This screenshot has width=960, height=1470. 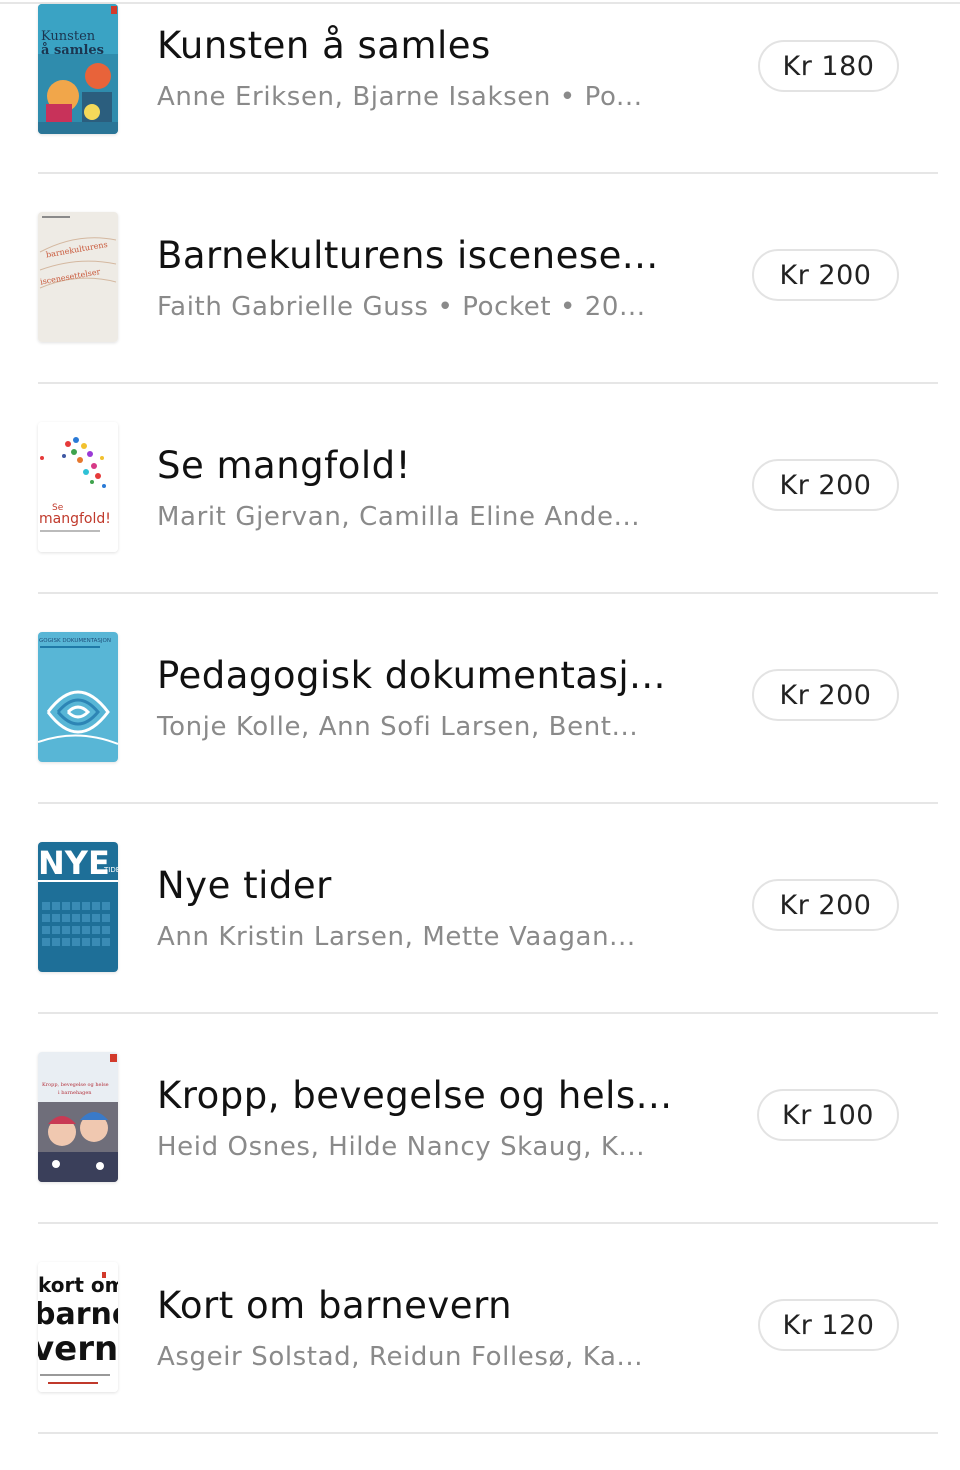 I want to click on price-button: Kr 100, so click(x=828, y=1115).